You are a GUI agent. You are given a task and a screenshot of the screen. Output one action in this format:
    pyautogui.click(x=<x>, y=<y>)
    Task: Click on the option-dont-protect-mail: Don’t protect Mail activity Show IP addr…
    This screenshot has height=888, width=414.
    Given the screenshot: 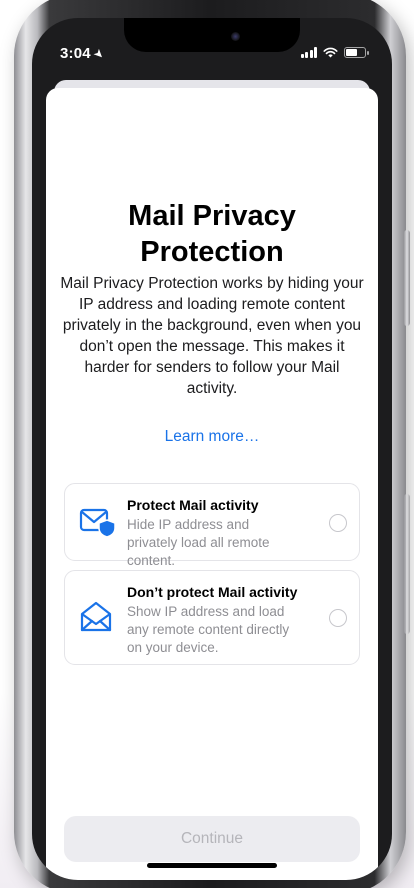 What is the action you would take?
    pyautogui.click(x=212, y=617)
    